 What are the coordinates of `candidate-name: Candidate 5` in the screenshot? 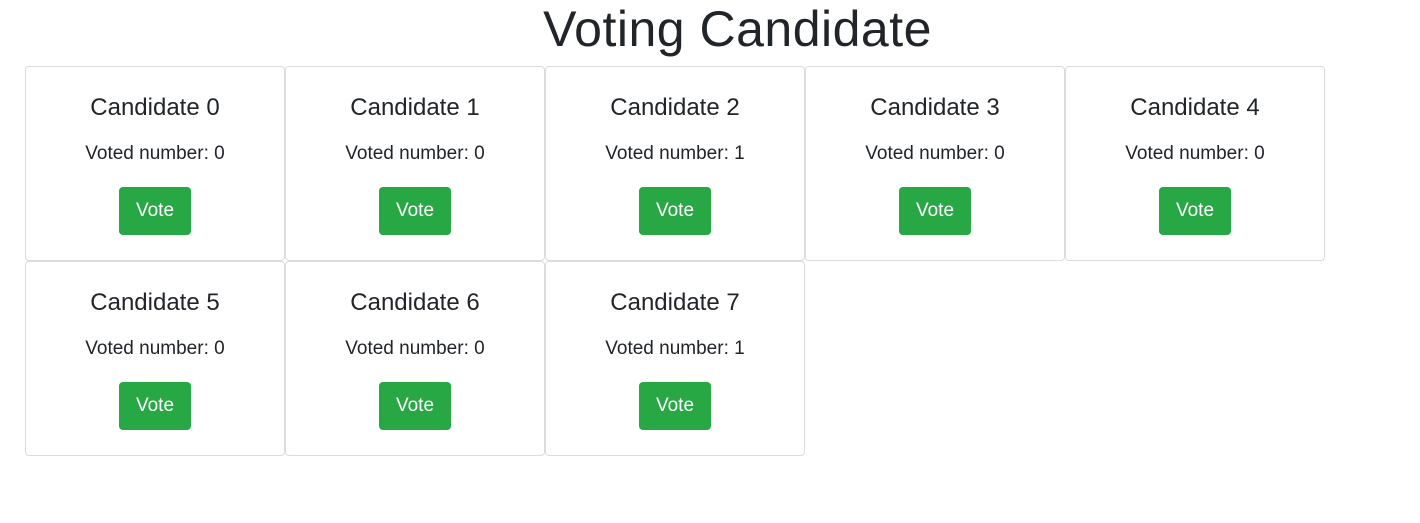 It's located at (155, 302).